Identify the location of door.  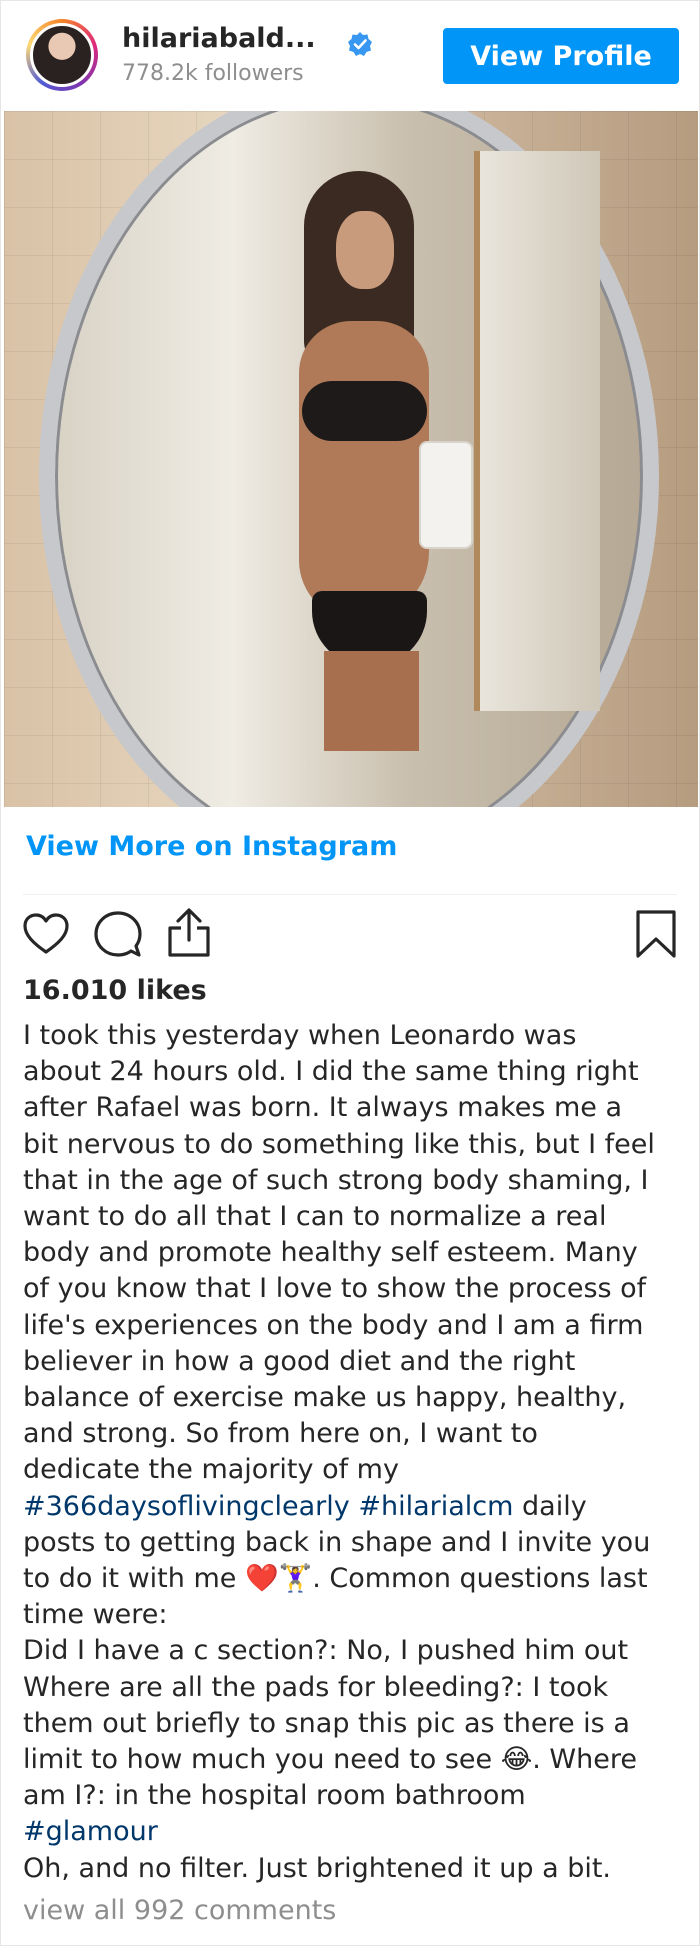
(537, 431).